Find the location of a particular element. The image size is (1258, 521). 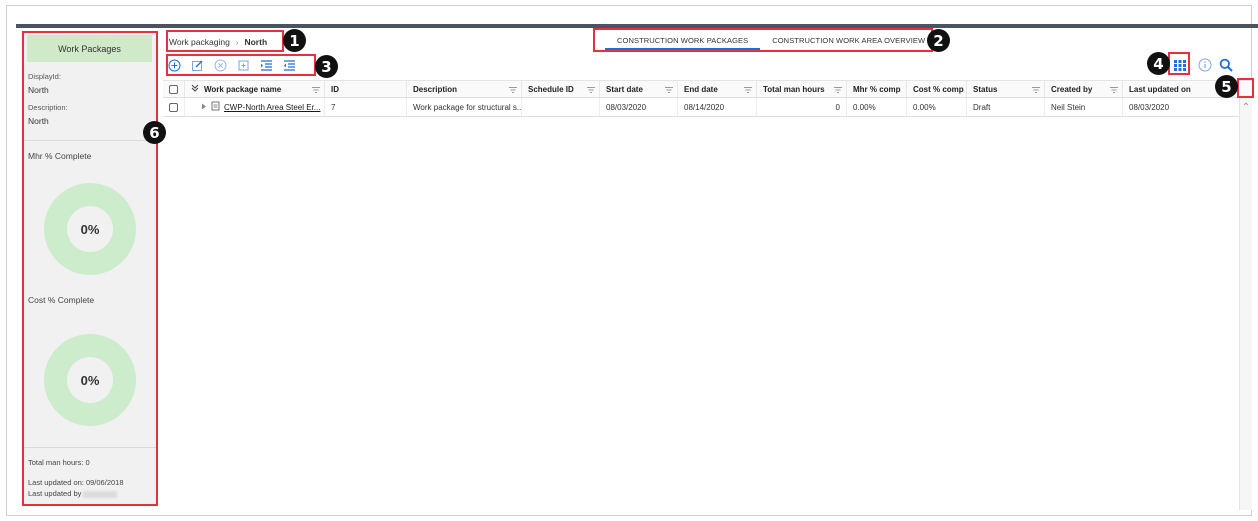

col-label: Last updated on is located at coordinates (1160, 89).